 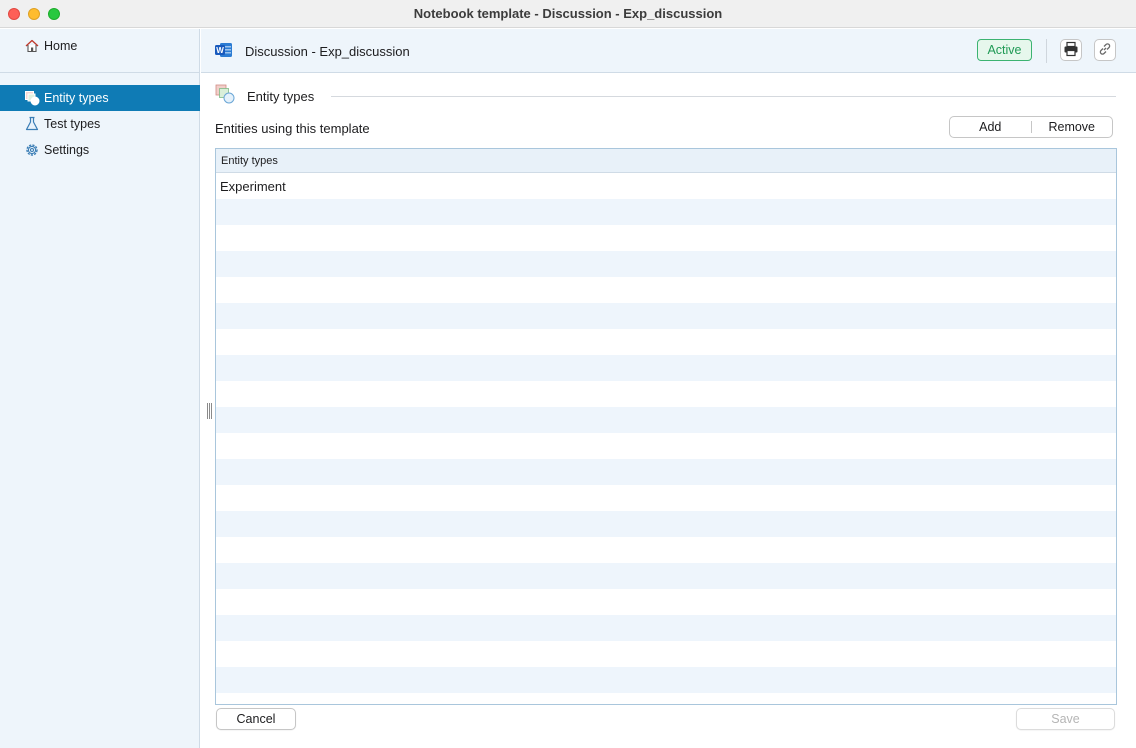 I want to click on sidebar-item-entity-types: Entity types, so click(x=100, y=98).